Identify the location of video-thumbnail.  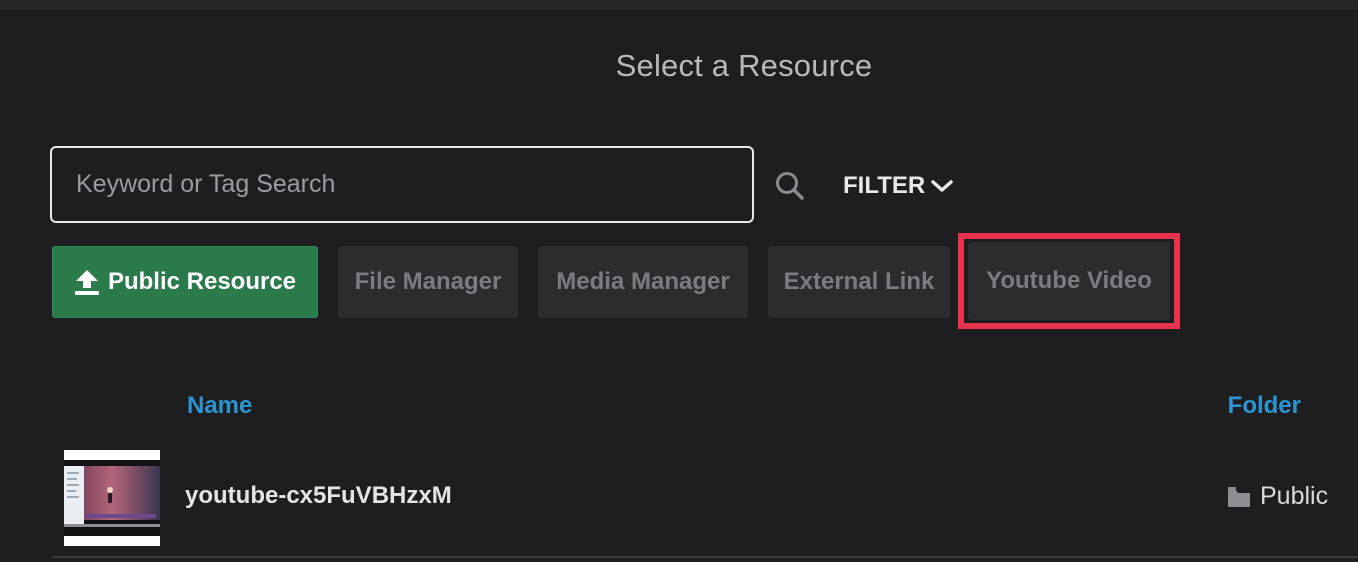
(112, 498).